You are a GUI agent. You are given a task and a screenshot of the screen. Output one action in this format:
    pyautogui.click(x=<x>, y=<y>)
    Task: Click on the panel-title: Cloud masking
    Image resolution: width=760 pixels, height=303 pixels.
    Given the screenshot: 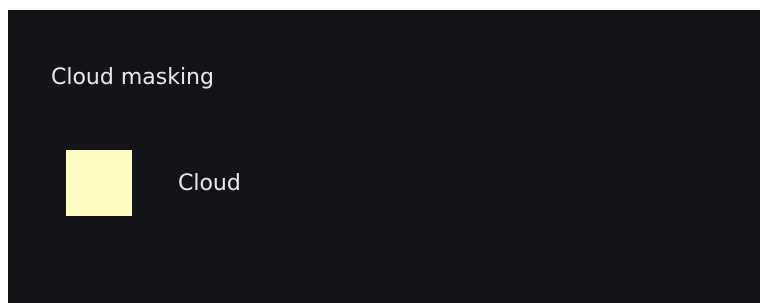 What is the action you would take?
    pyautogui.click(x=132, y=77)
    